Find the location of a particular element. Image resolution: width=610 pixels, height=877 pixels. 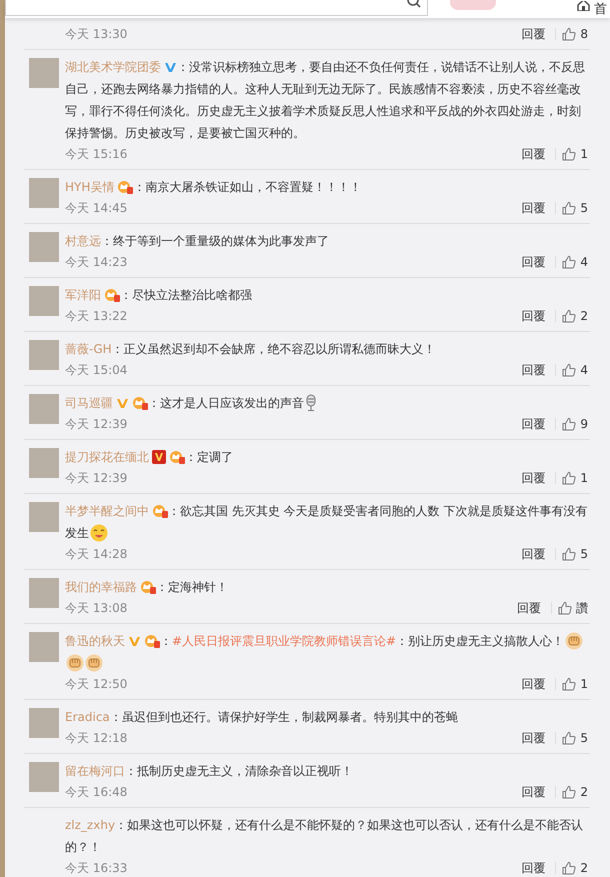

like-button: 8 is located at coordinates (575, 34).